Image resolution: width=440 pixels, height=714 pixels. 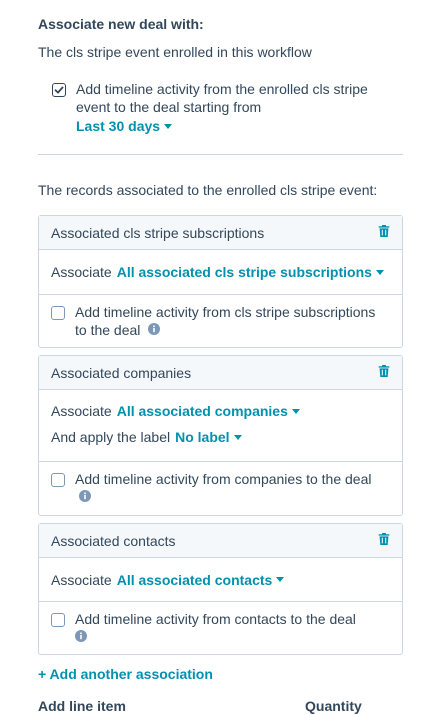 I want to click on associate-section: Associate All associated contacts, so click(x=220, y=580).